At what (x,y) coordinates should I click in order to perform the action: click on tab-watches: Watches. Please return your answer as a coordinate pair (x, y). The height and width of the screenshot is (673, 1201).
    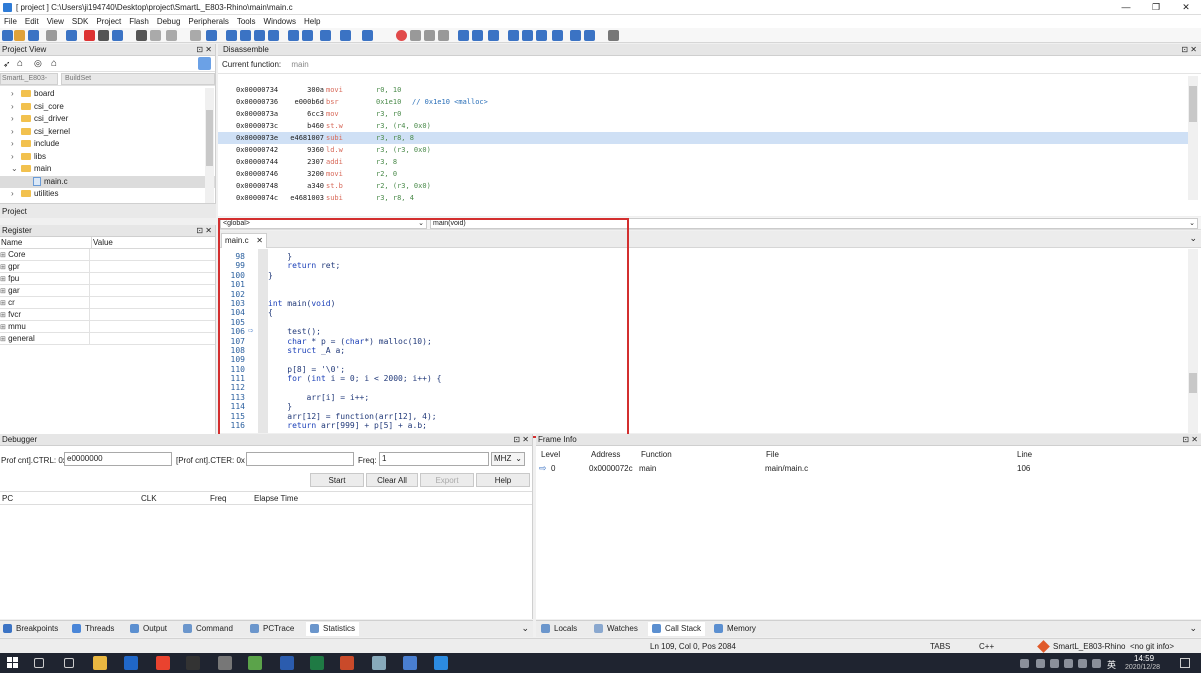
    Looking at the image, I should click on (616, 629).